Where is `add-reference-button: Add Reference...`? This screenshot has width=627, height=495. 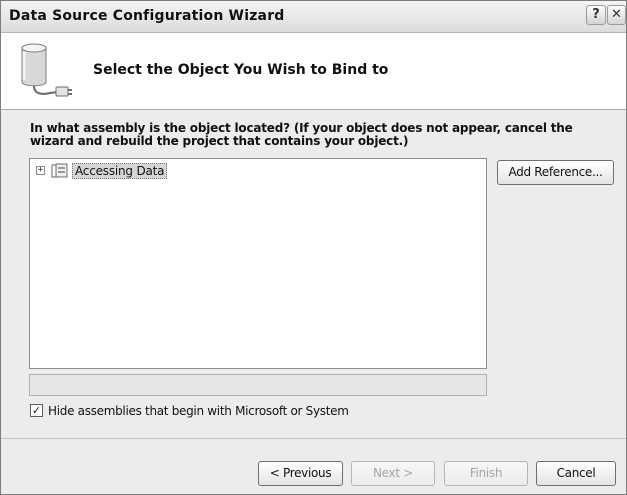 add-reference-button: Add Reference... is located at coordinates (555, 172).